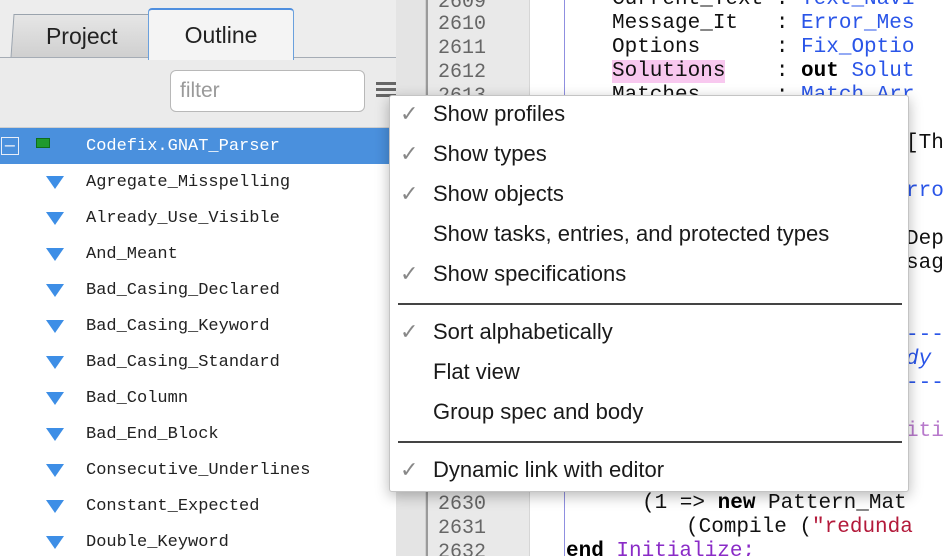  Describe the element at coordinates (198, 398) in the screenshot. I see `tree-row: Bad_Column` at that location.